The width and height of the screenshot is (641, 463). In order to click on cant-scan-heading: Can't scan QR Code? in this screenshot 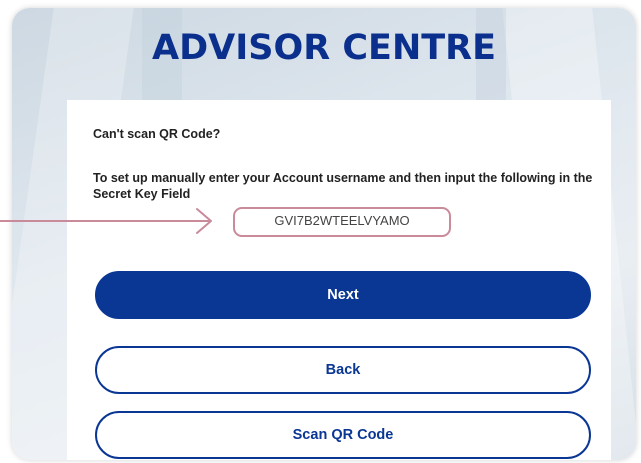, I will do `click(157, 134)`.